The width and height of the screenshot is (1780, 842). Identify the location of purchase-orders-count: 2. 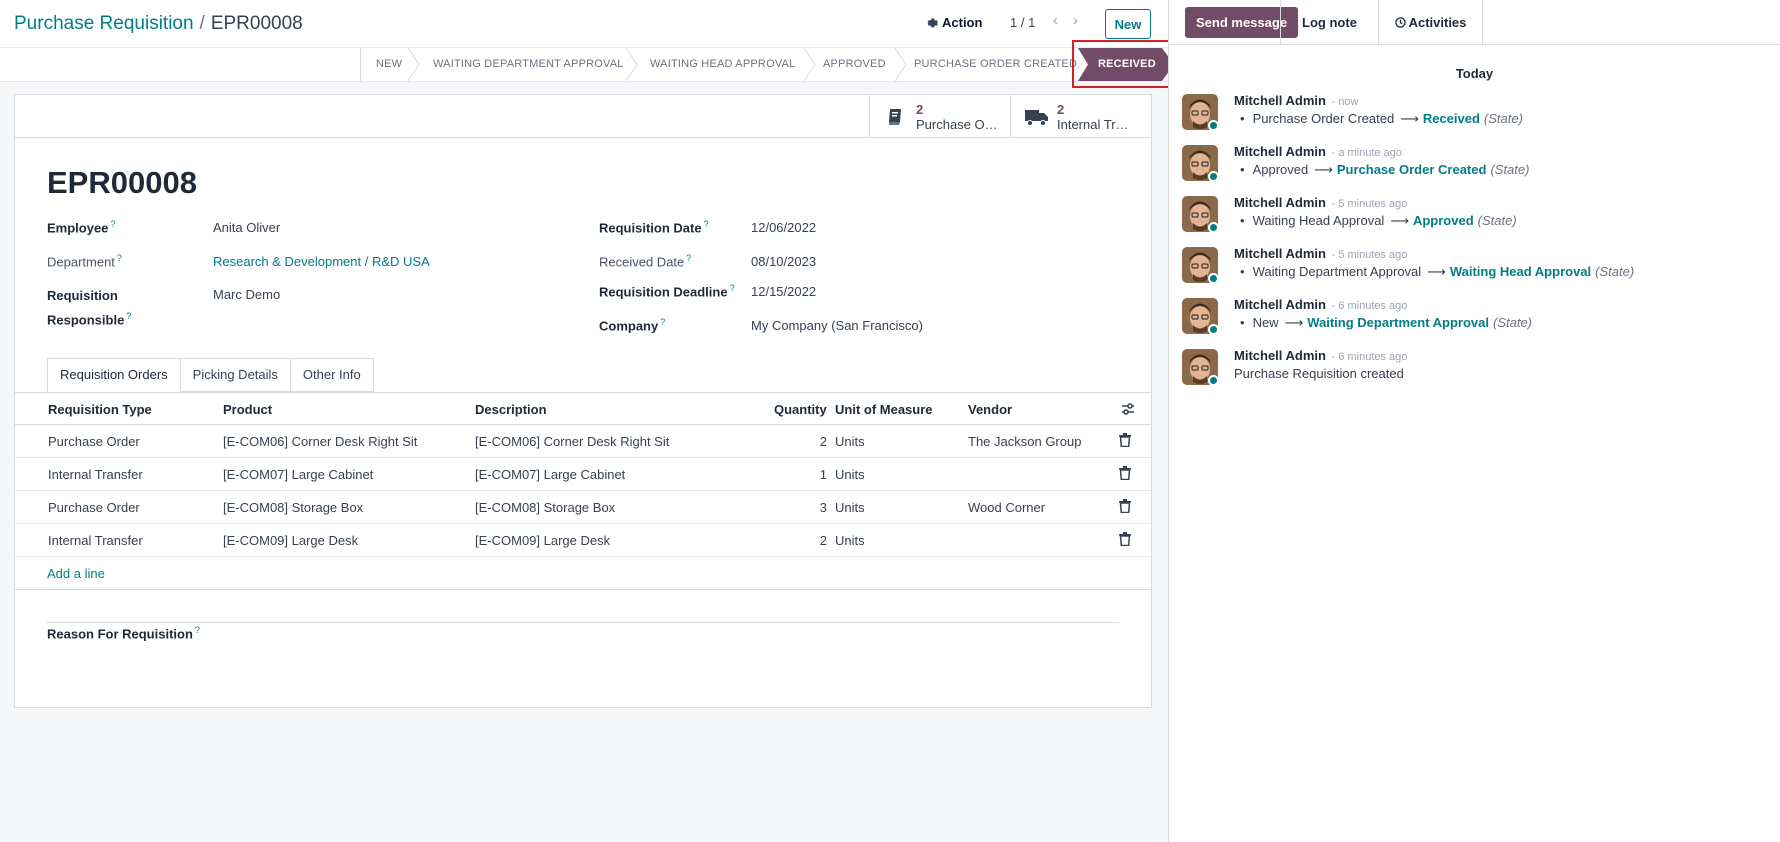
(920, 109).